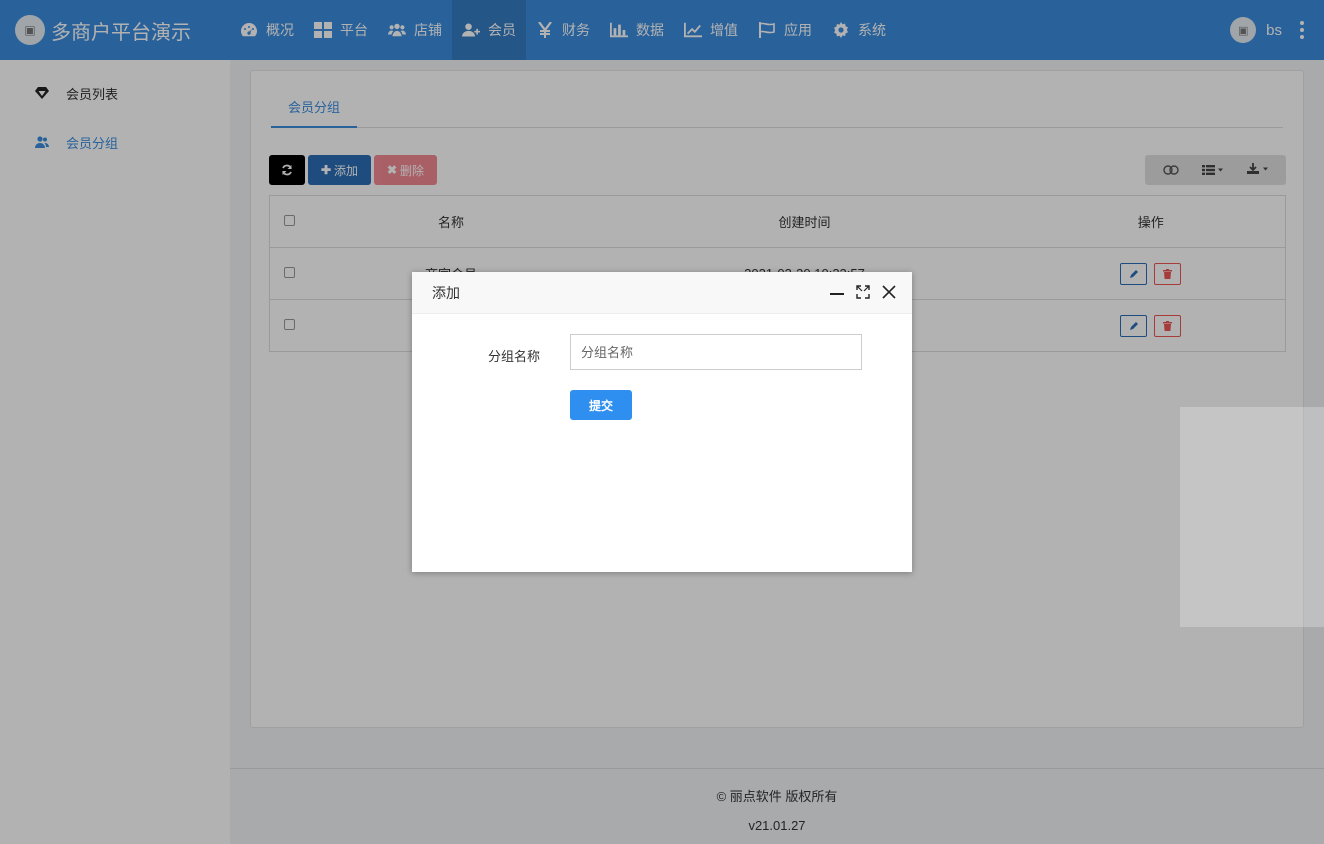  Describe the element at coordinates (601, 405) in the screenshot. I see `submit-button: 提交` at that location.